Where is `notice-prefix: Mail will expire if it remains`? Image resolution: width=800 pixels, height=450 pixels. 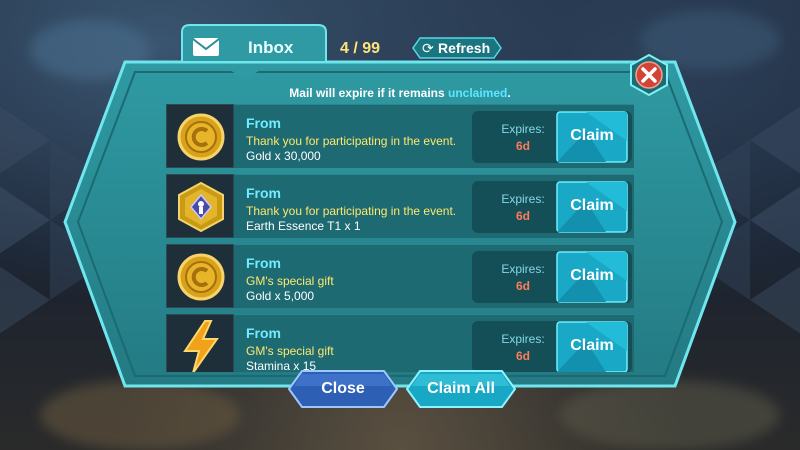 notice-prefix: Mail will expire if it remains is located at coordinates (368, 93).